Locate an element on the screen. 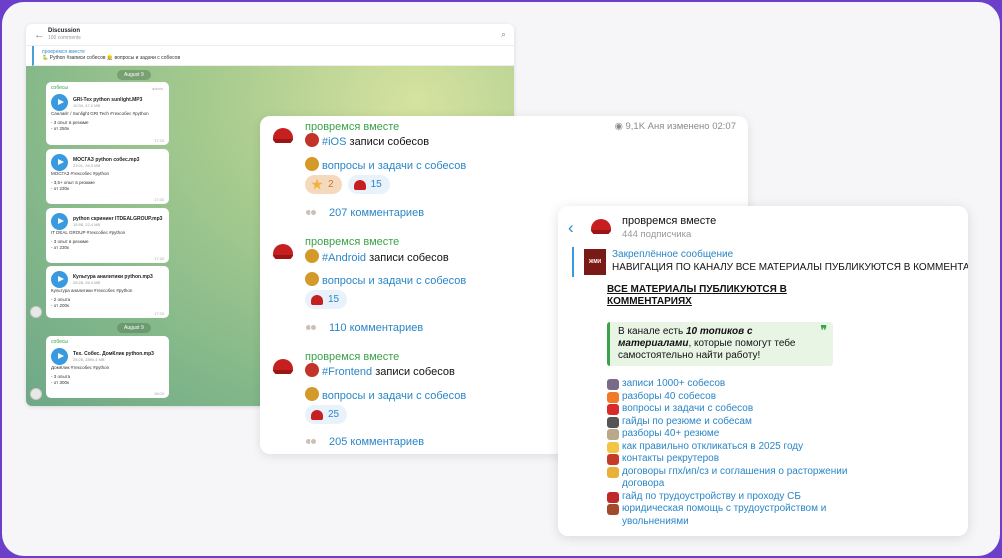 The image size is (1002, 558). topic-label: разборы 40+ резюме is located at coordinates (671, 433).